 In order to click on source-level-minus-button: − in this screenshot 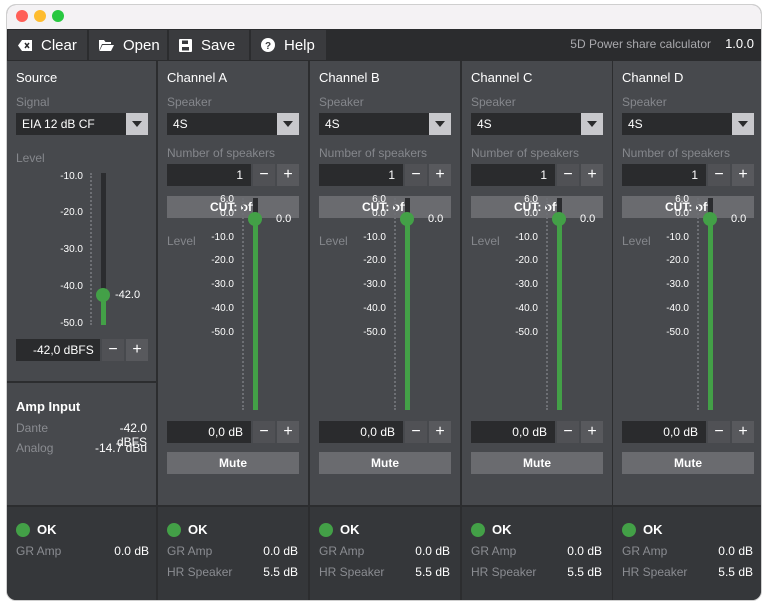, I will do `click(113, 350)`.